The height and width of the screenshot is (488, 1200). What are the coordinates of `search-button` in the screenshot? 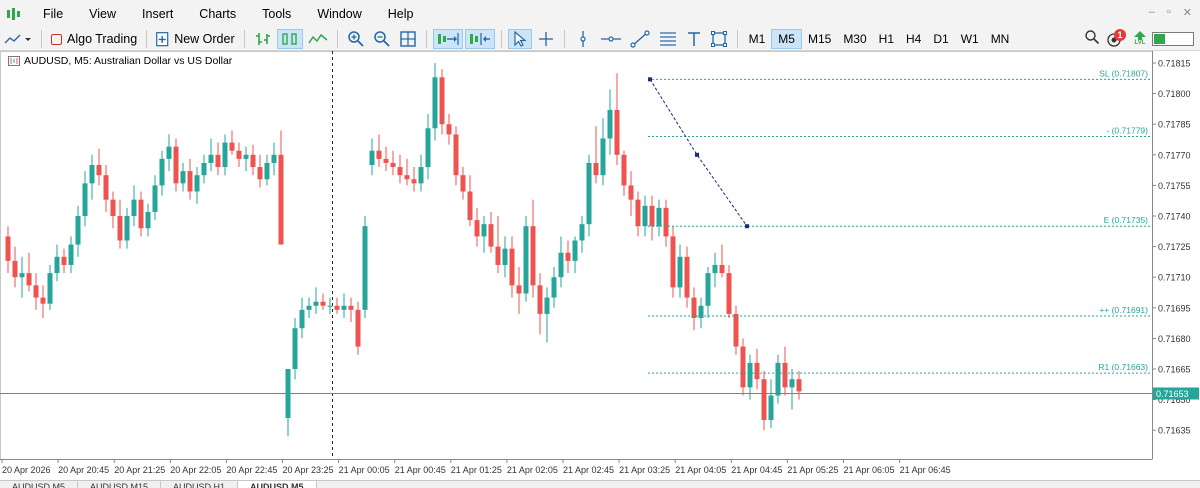 It's located at (1092, 38).